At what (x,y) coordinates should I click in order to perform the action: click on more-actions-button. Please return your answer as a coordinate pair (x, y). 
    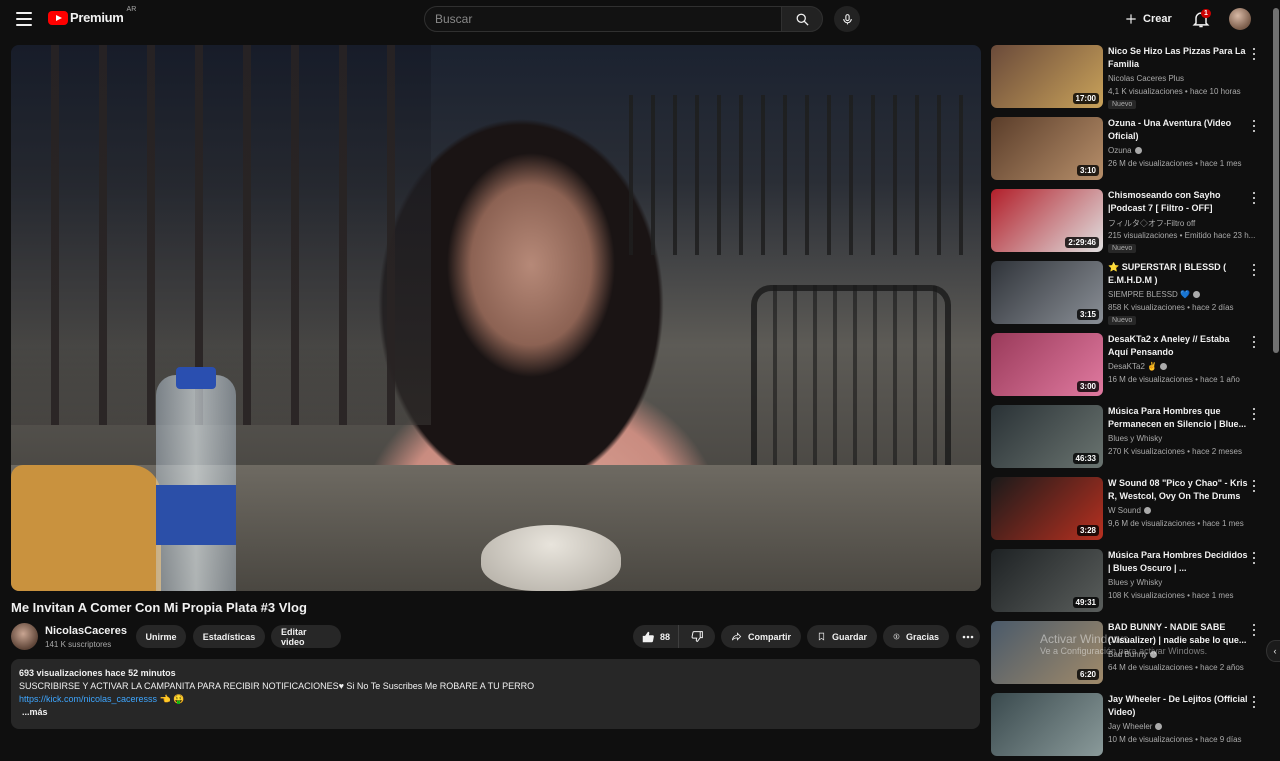
    Looking at the image, I should click on (968, 636).